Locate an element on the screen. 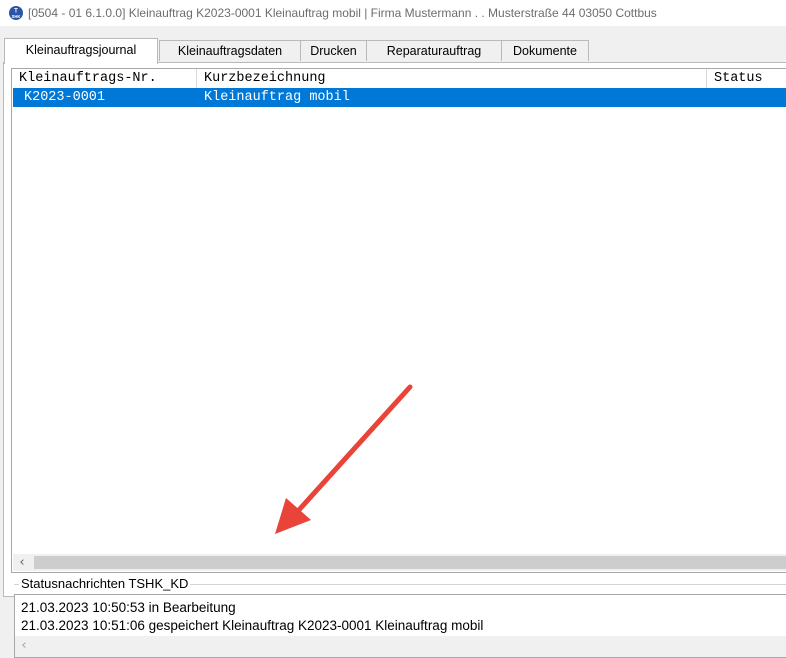 This screenshot has height=658, width=786. column-header-nr: Kleinauftrags-Nr. is located at coordinates (104, 78).